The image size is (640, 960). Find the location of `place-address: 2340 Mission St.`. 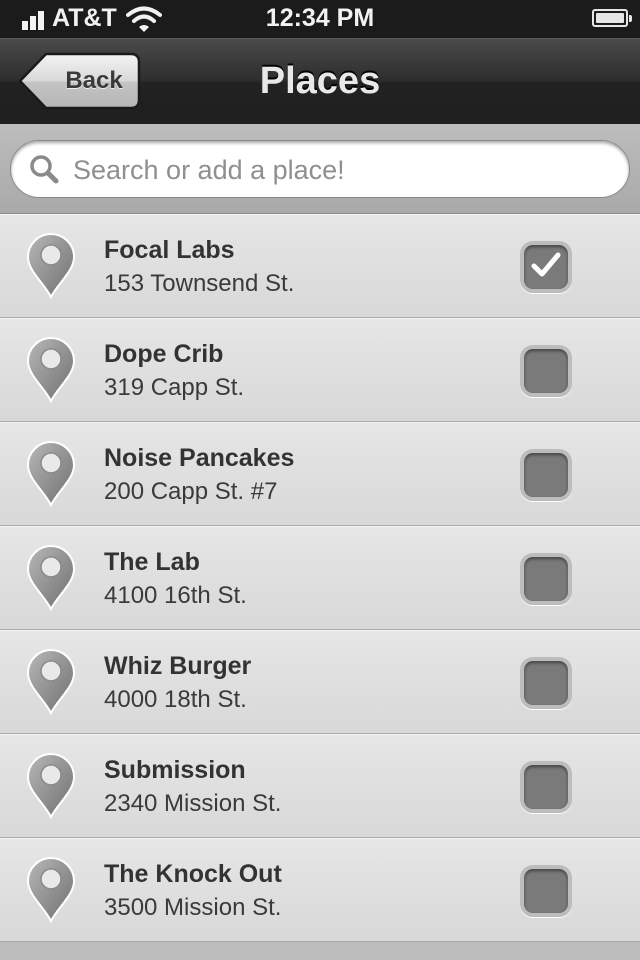

place-address: 2340 Mission St. is located at coordinates (193, 803).